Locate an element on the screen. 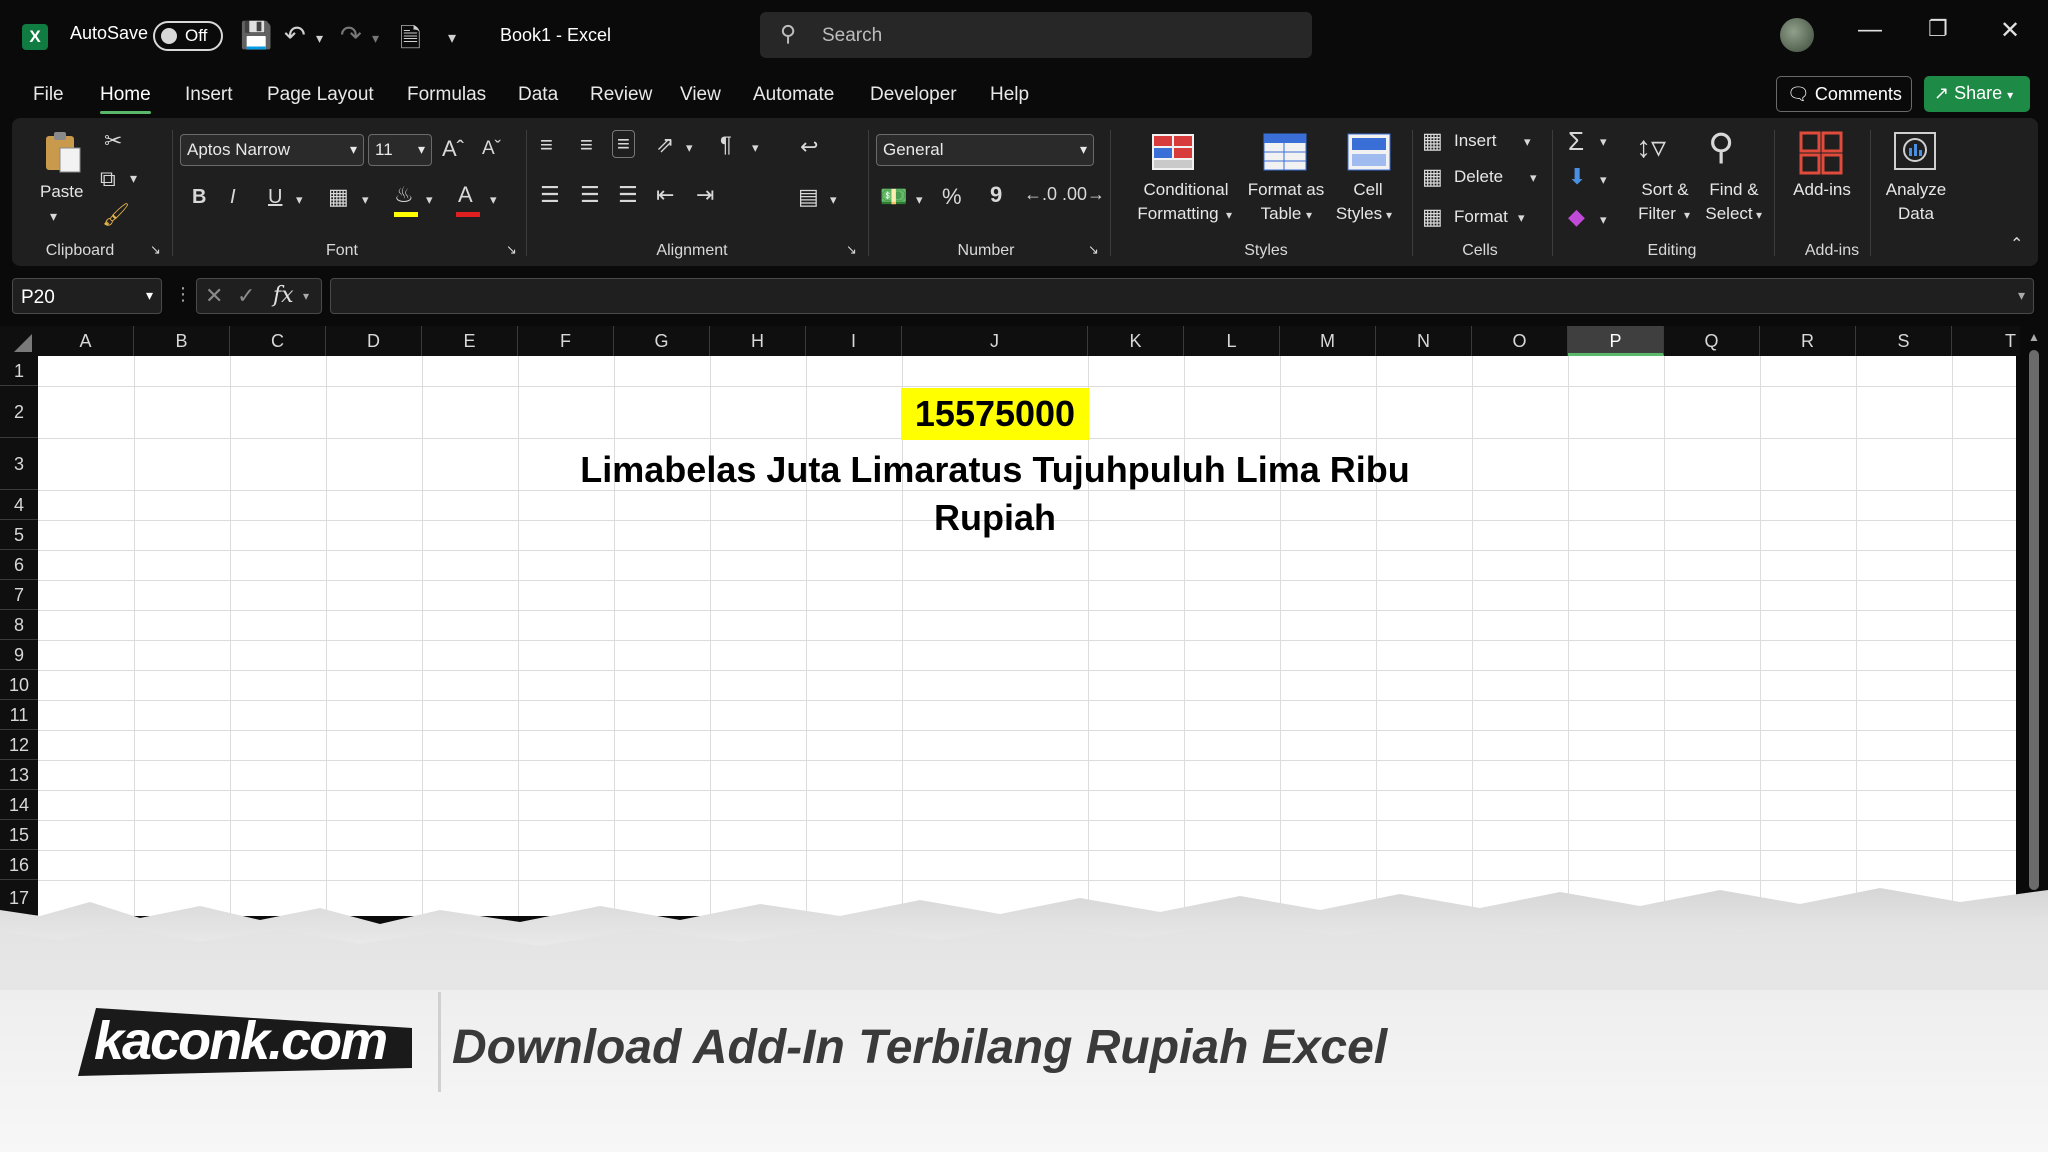  font-size-select: 11 ▾ is located at coordinates (400, 150).